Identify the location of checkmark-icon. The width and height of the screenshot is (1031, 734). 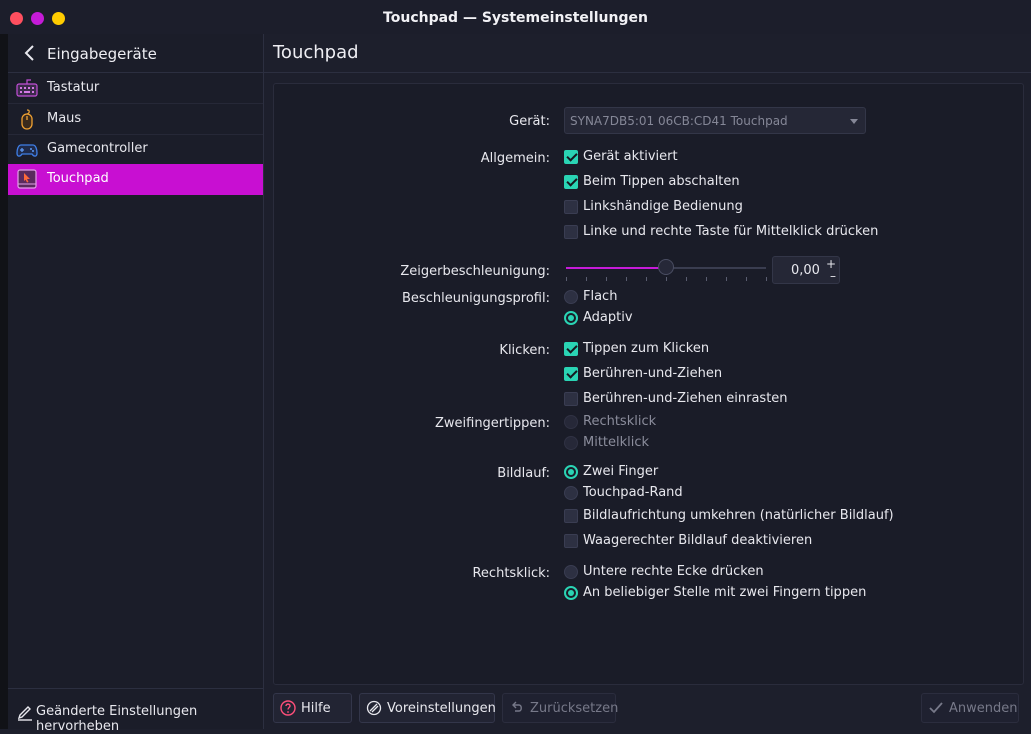
(936, 708).